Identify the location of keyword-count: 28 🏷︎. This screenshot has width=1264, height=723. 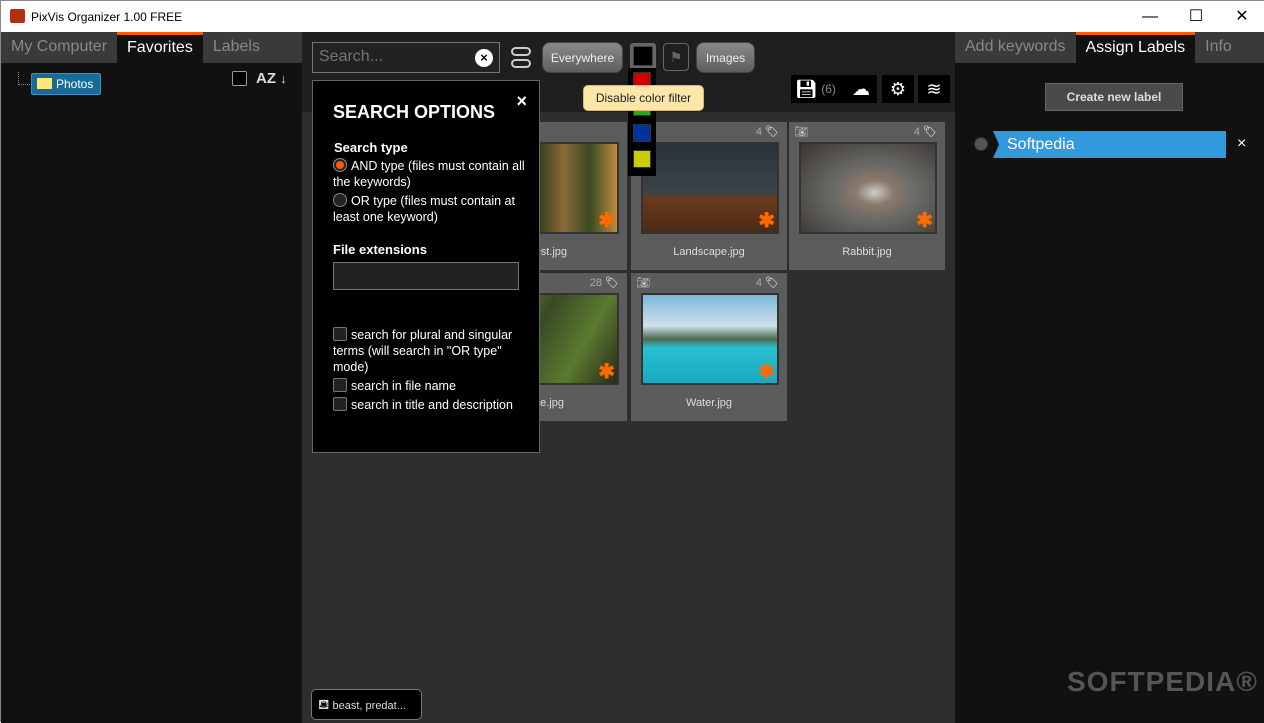
(604, 283).